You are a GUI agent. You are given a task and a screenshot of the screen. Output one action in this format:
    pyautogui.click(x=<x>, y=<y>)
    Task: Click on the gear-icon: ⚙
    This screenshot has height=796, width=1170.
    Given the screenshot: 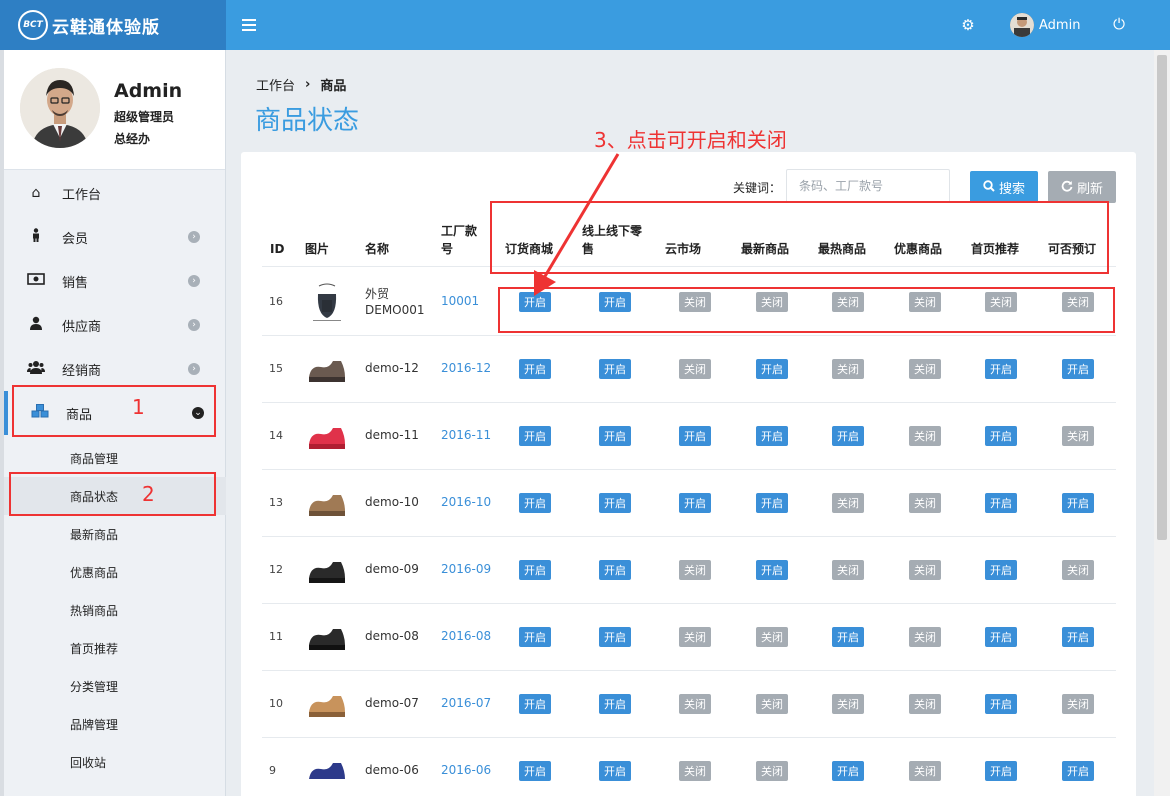 What is the action you would take?
    pyautogui.click(x=968, y=25)
    